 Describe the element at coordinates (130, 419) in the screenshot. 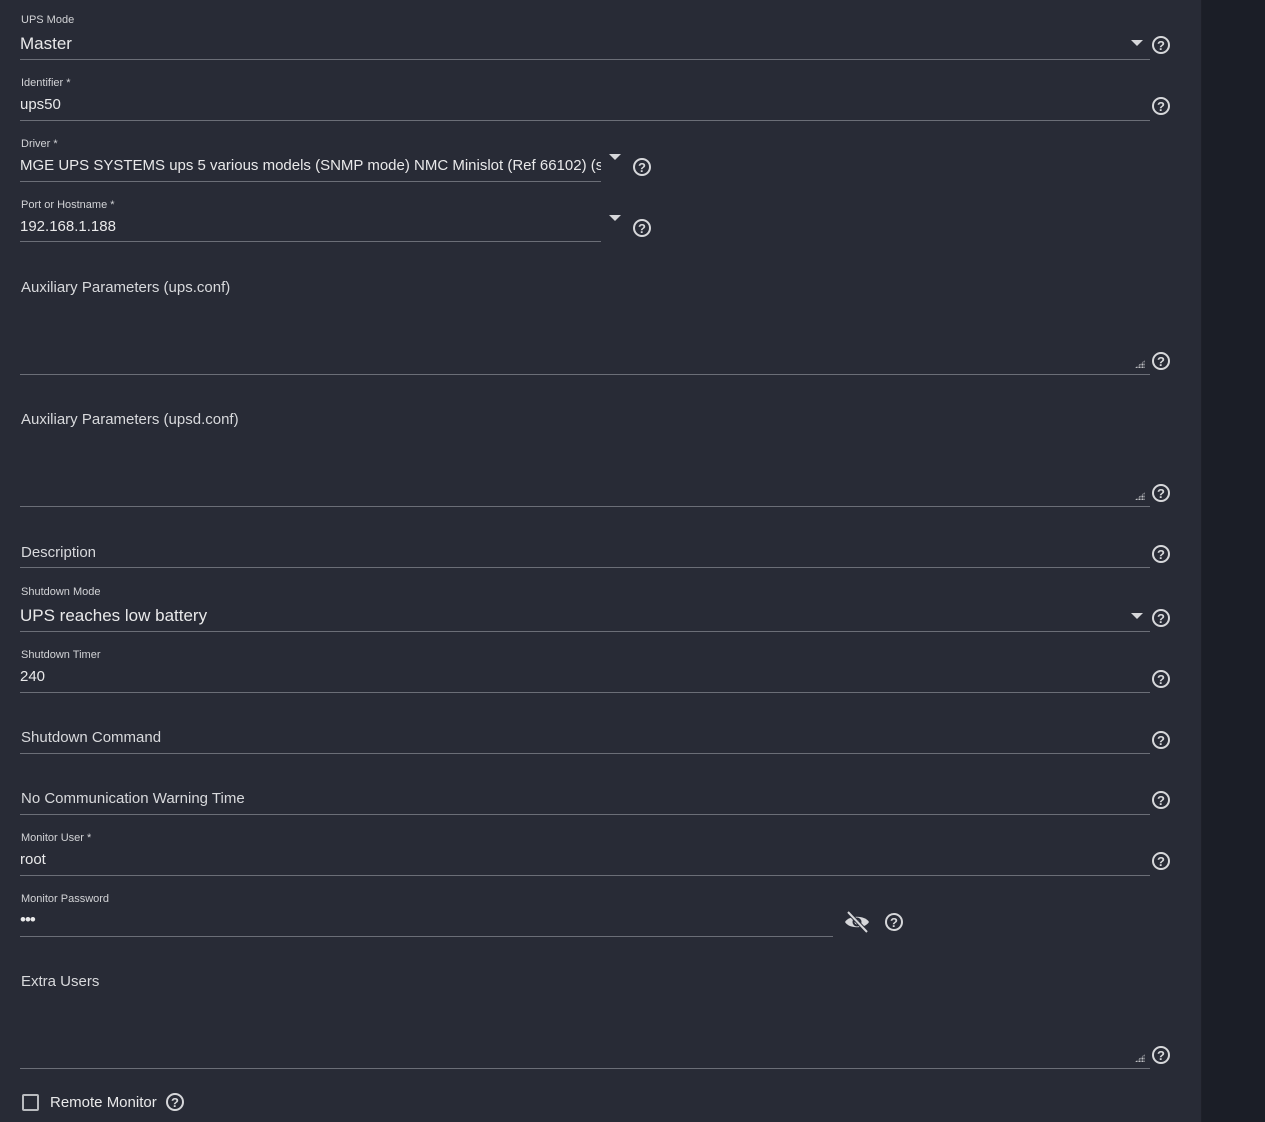

I see `aux-upsd-conf-textarea: Auxiliary Parameters (upsd.conf)` at that location.